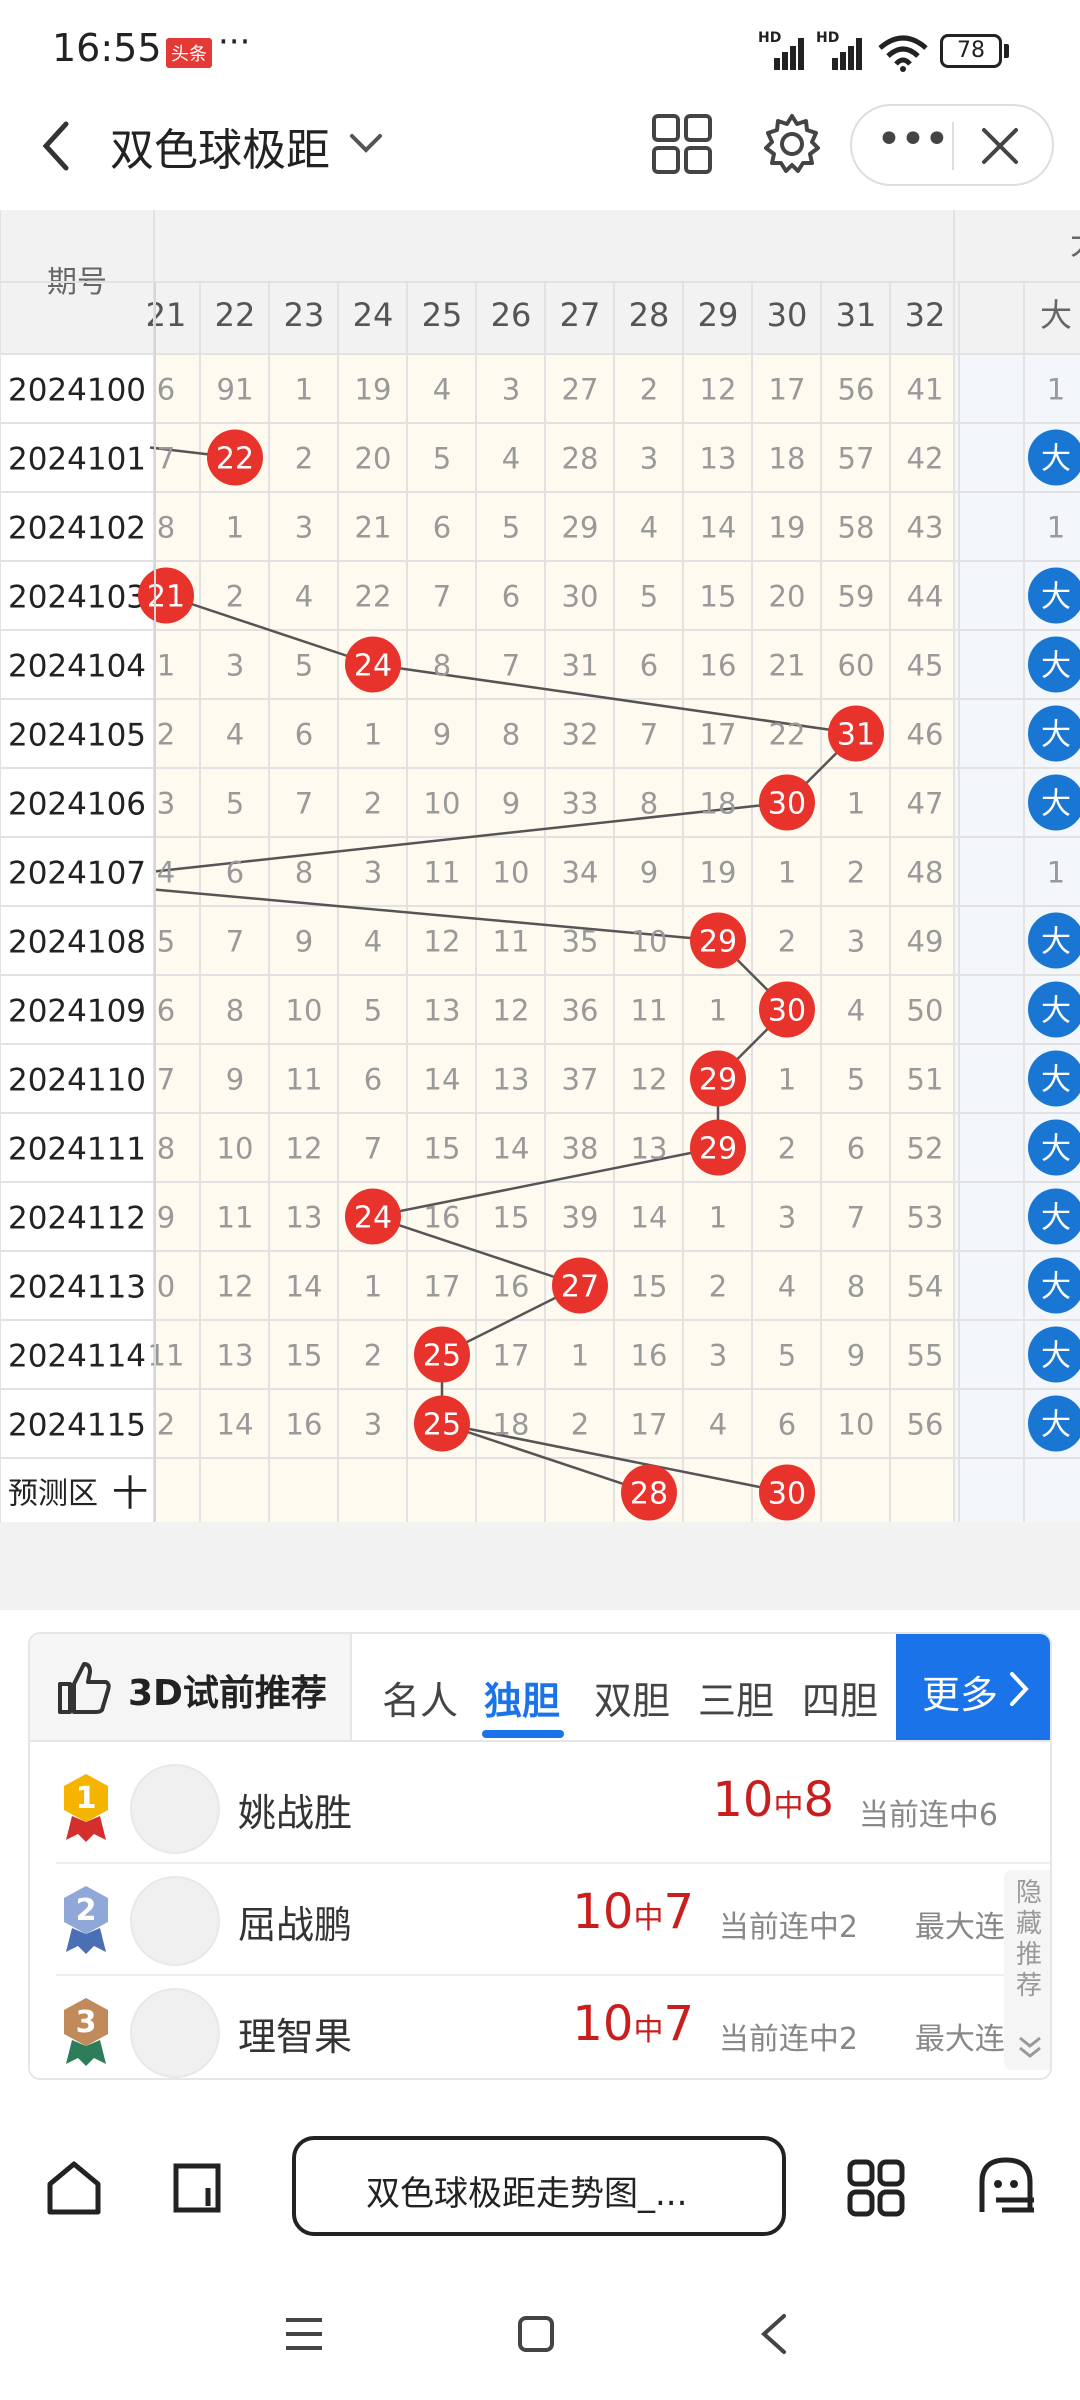 This screenshot has width=1080, height=2400. I want to click on settings-gear-icon, so click(792, 144).